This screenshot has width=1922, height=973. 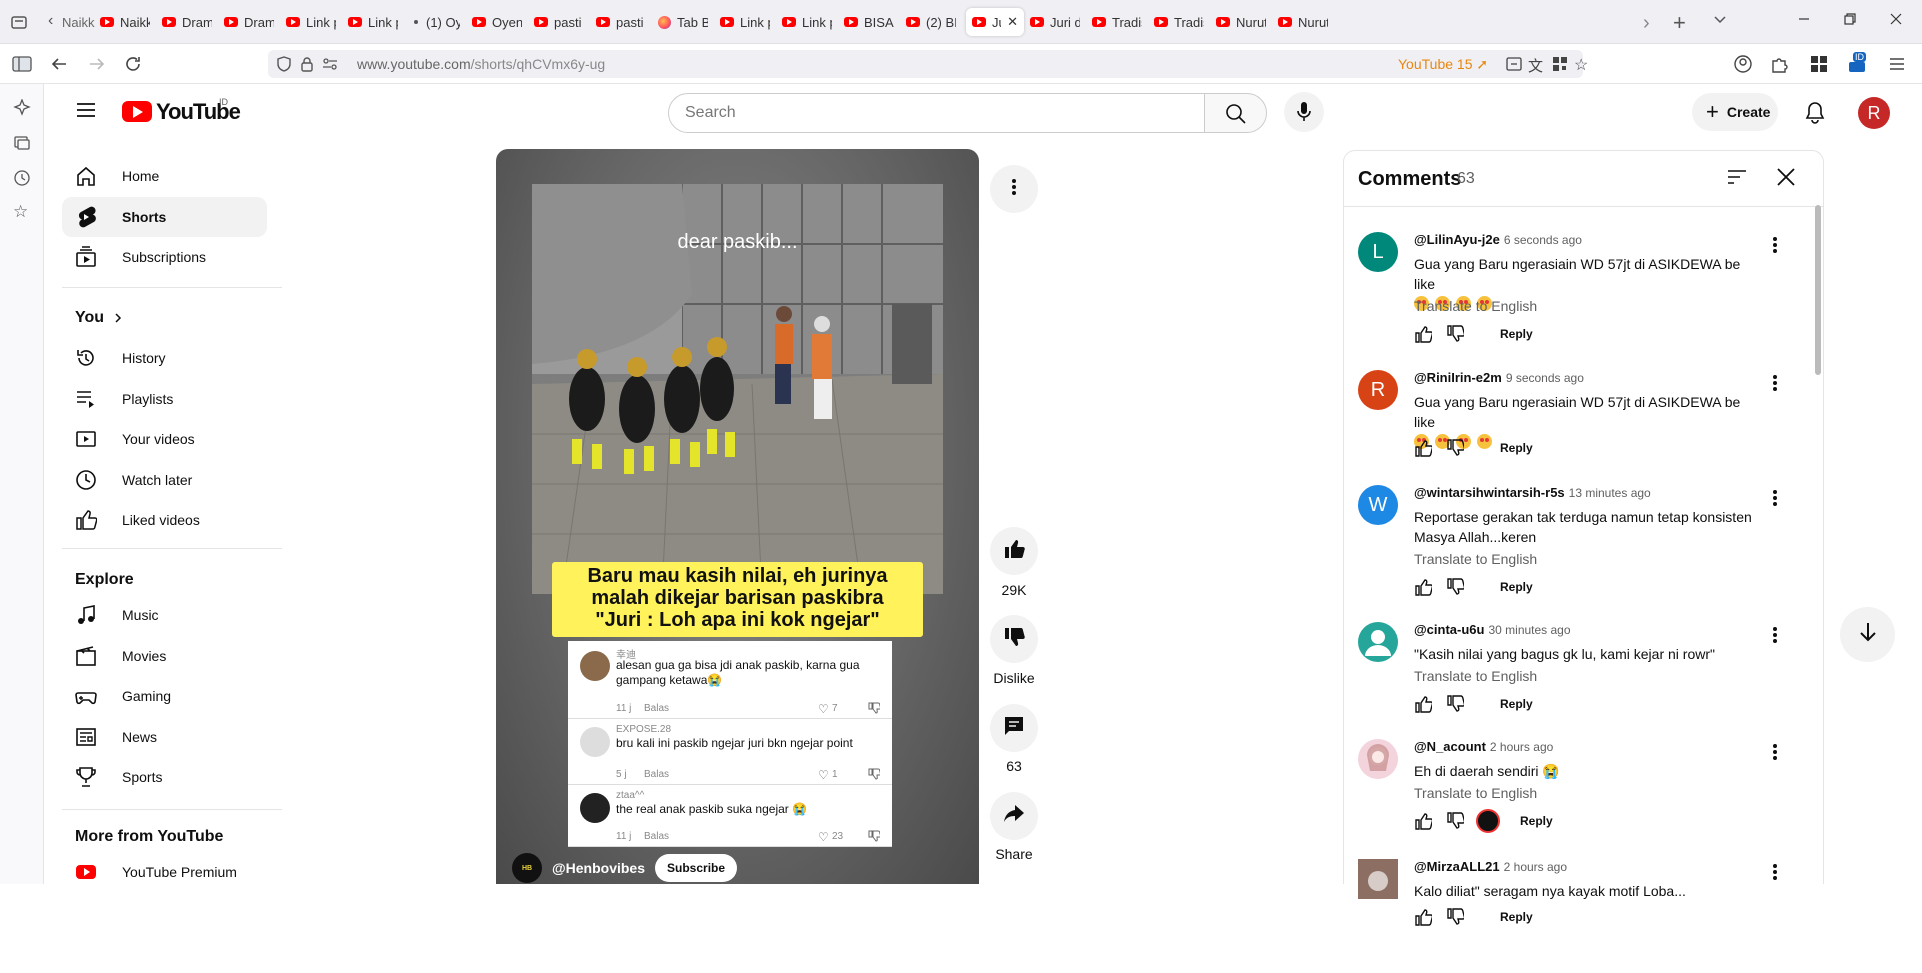 What do you see at coordinates (1014, 551) in the screenshot?
I see `like-button` at bounding box center [1014, 551].